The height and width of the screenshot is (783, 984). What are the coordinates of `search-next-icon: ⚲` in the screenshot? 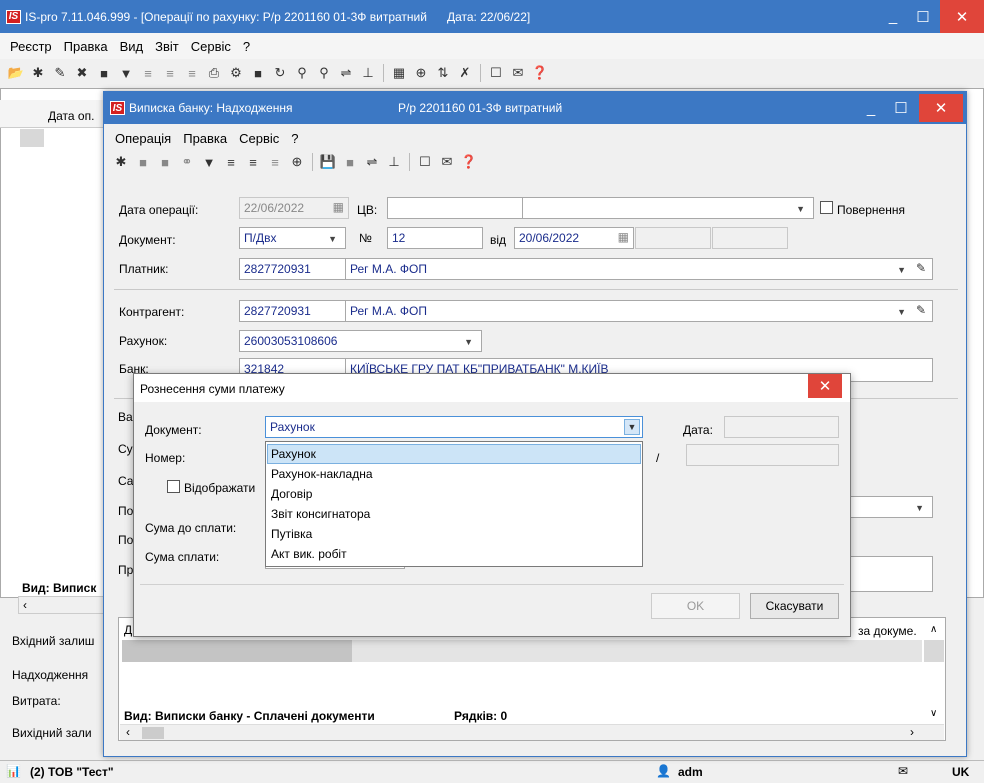 It's located at (324, 73).